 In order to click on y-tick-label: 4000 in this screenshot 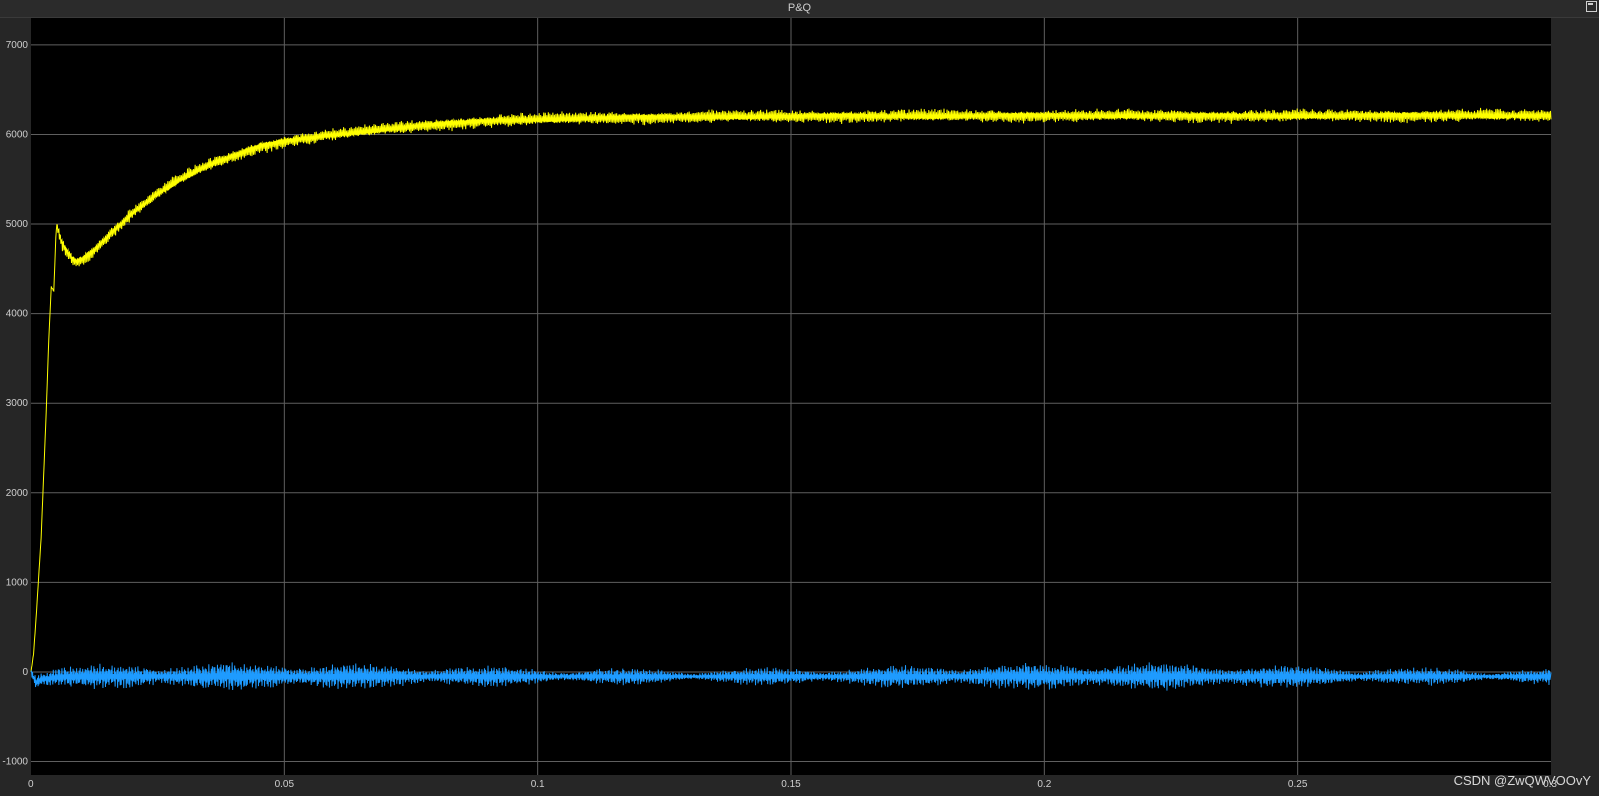, I will do `click(17, 314)`.